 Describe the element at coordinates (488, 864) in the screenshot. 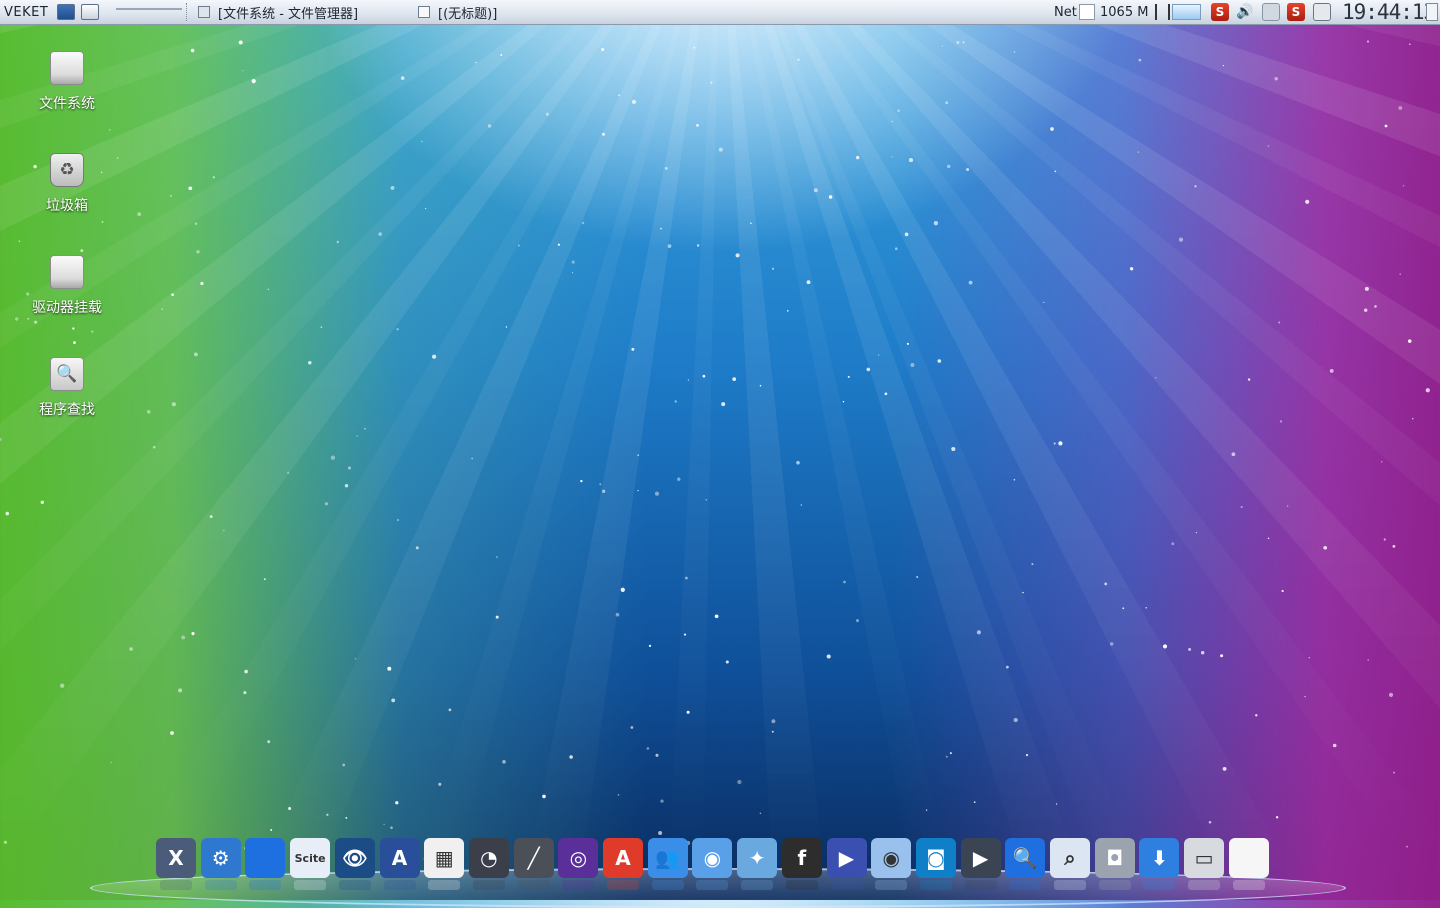

I see `gauge-icon: ◔` at that location.